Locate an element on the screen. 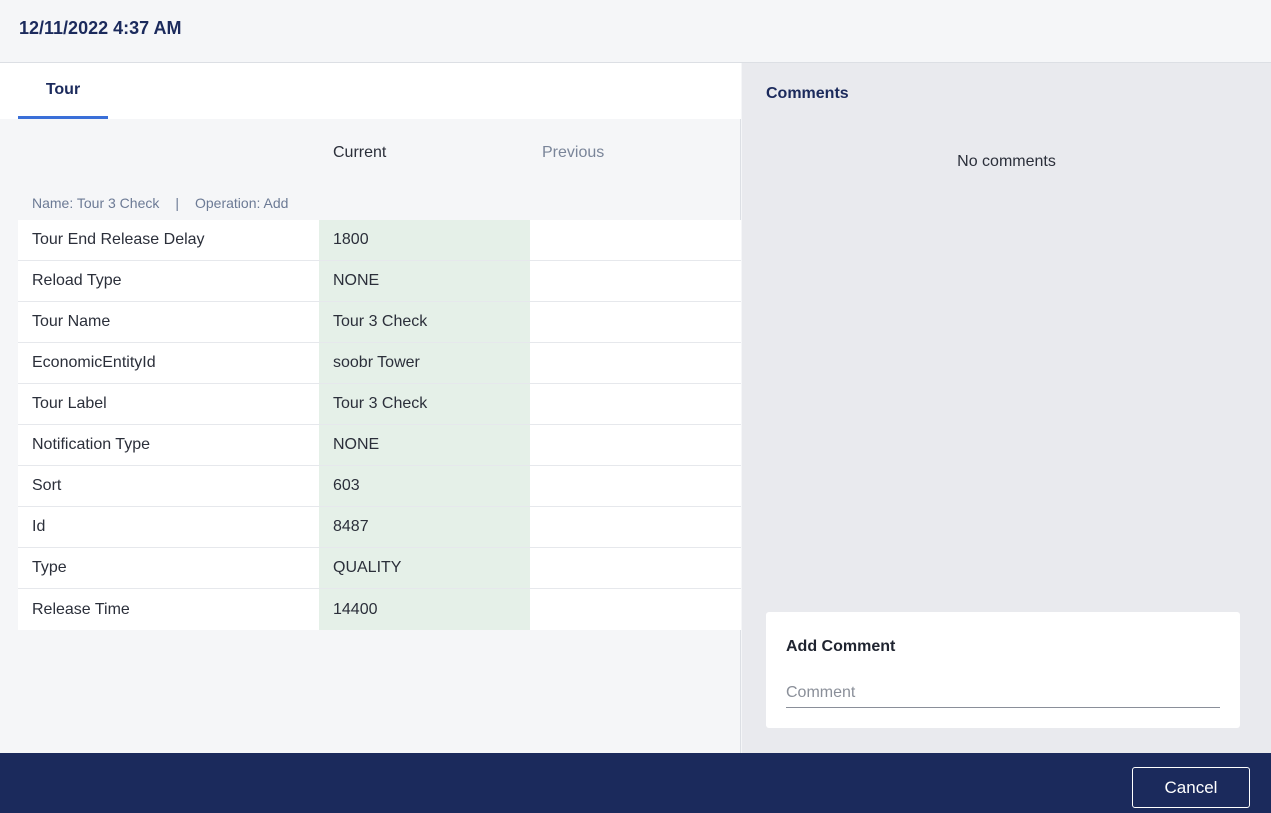  cancel-button: Cancel is located at coordinates (1191, 787).